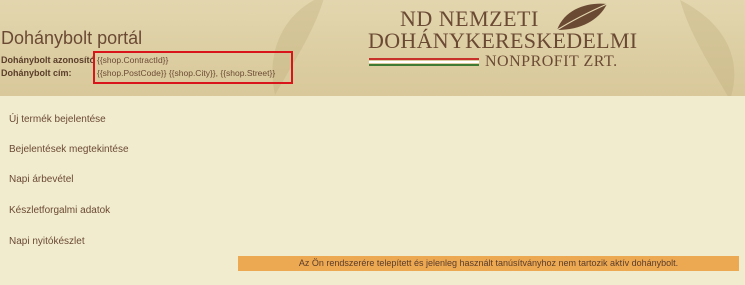  I want to click on background-leaf-icon, so click(707, 48).